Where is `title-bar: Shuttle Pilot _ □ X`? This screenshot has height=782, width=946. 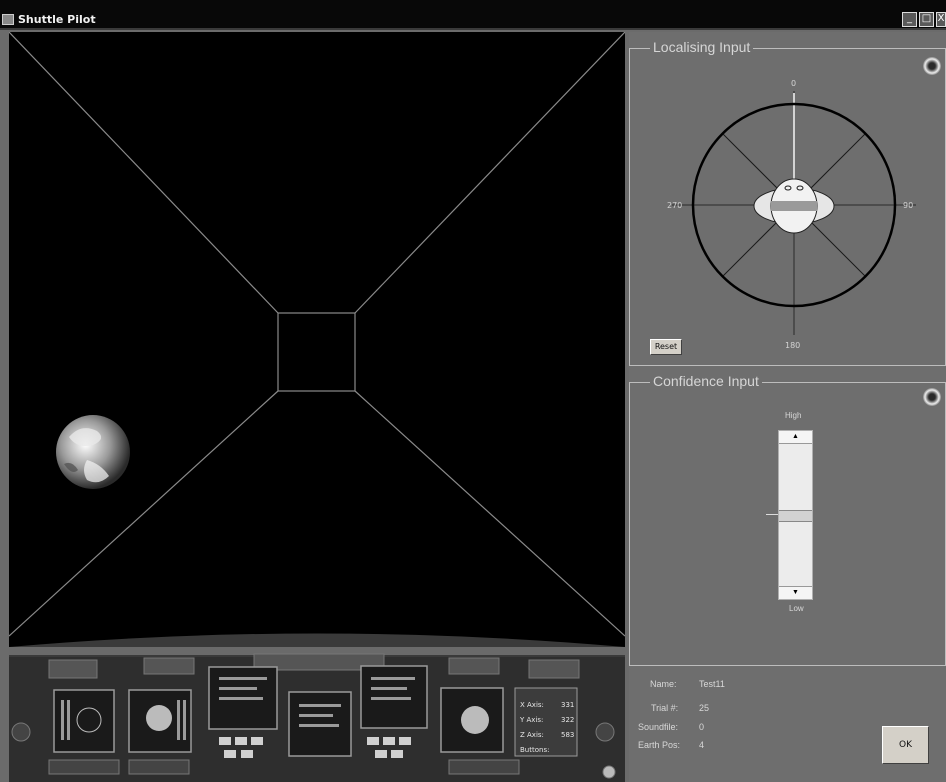
title-bar: Shuttle Pilot _ □ X is located at coordinates (473, 15).